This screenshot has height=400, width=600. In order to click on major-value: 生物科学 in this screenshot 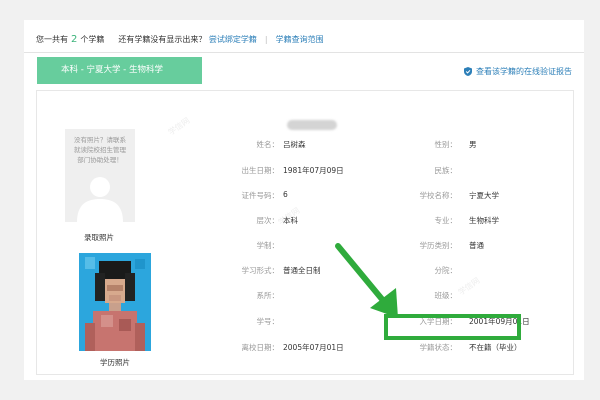, I will do `click(484, 220)`.